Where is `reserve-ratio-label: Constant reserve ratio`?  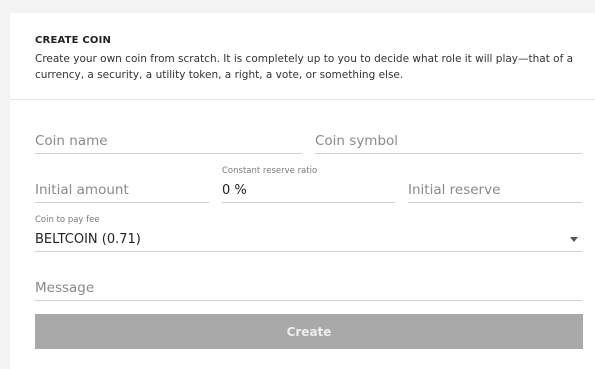 reserve-ratio-label: Constant reserve ratio is located at coordinates (270, 171).